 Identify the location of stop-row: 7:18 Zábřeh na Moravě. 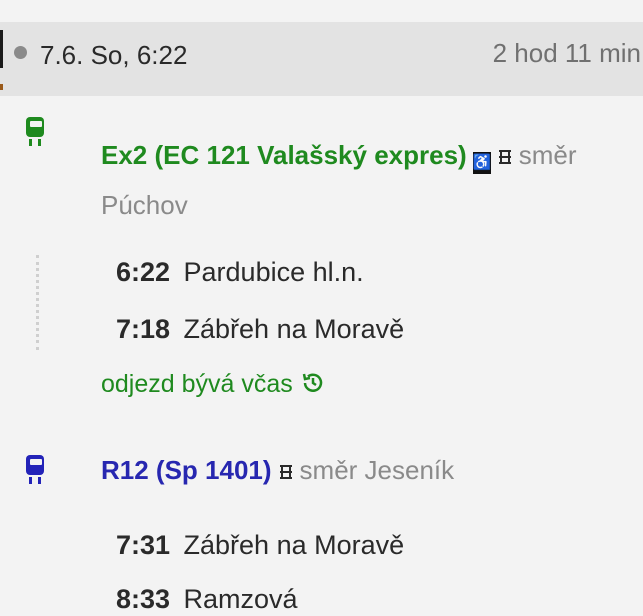
(260, 329).